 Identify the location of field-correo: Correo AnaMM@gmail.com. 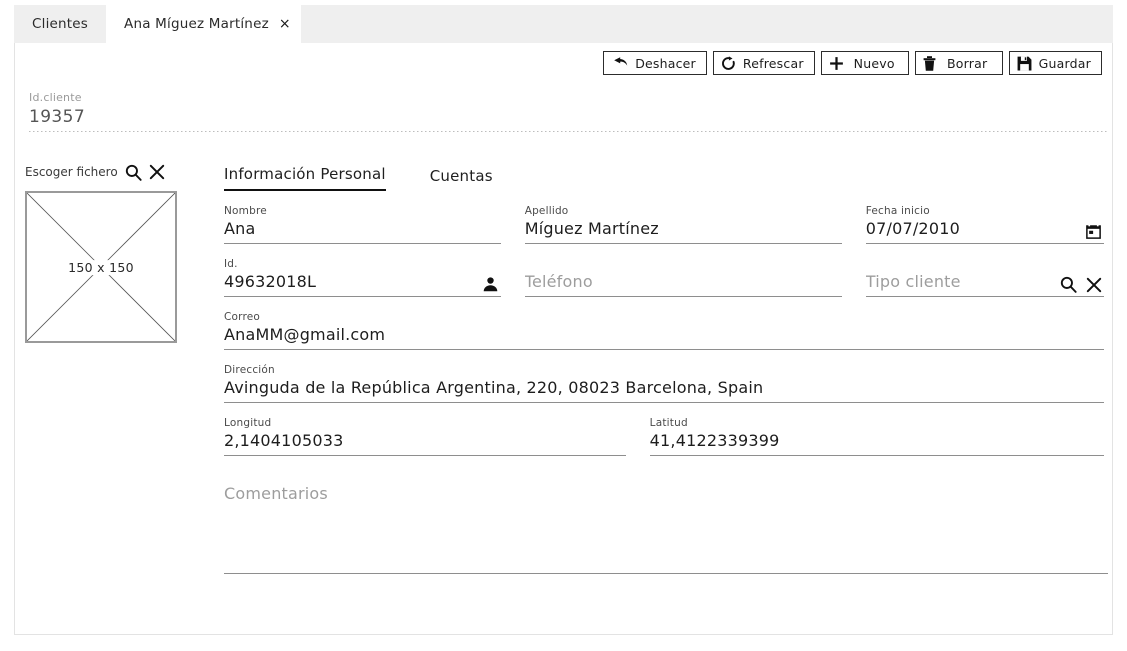
(664, 330).